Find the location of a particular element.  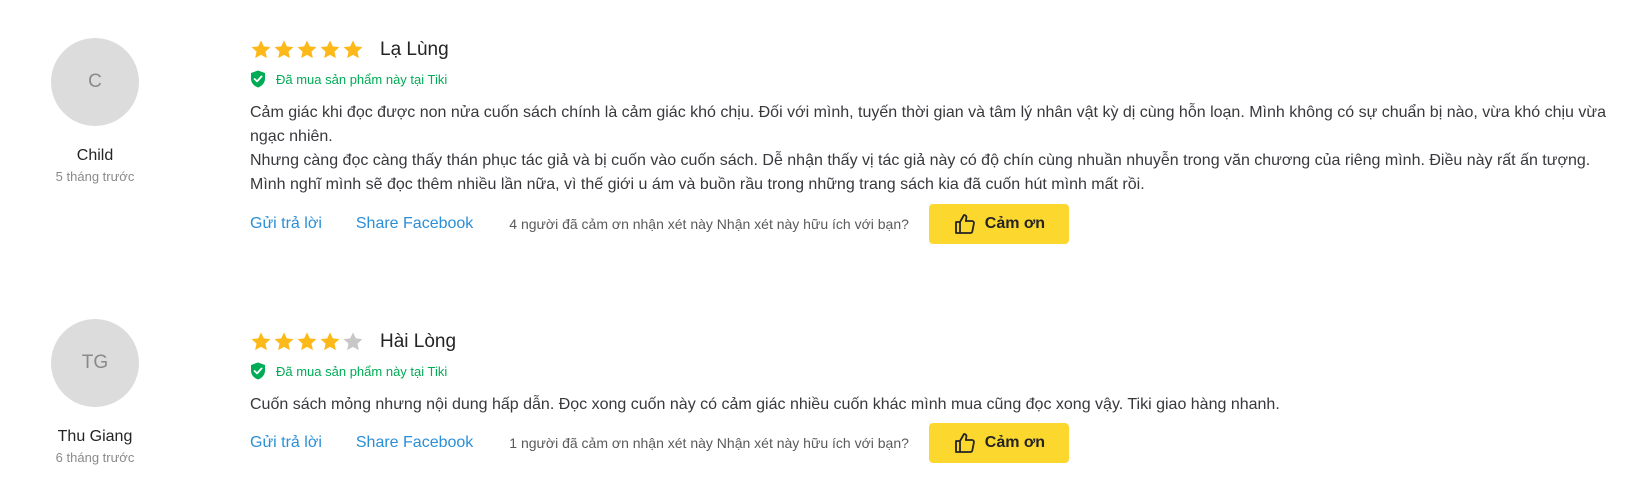

avatar: TG is located at coordinates (95, 363).